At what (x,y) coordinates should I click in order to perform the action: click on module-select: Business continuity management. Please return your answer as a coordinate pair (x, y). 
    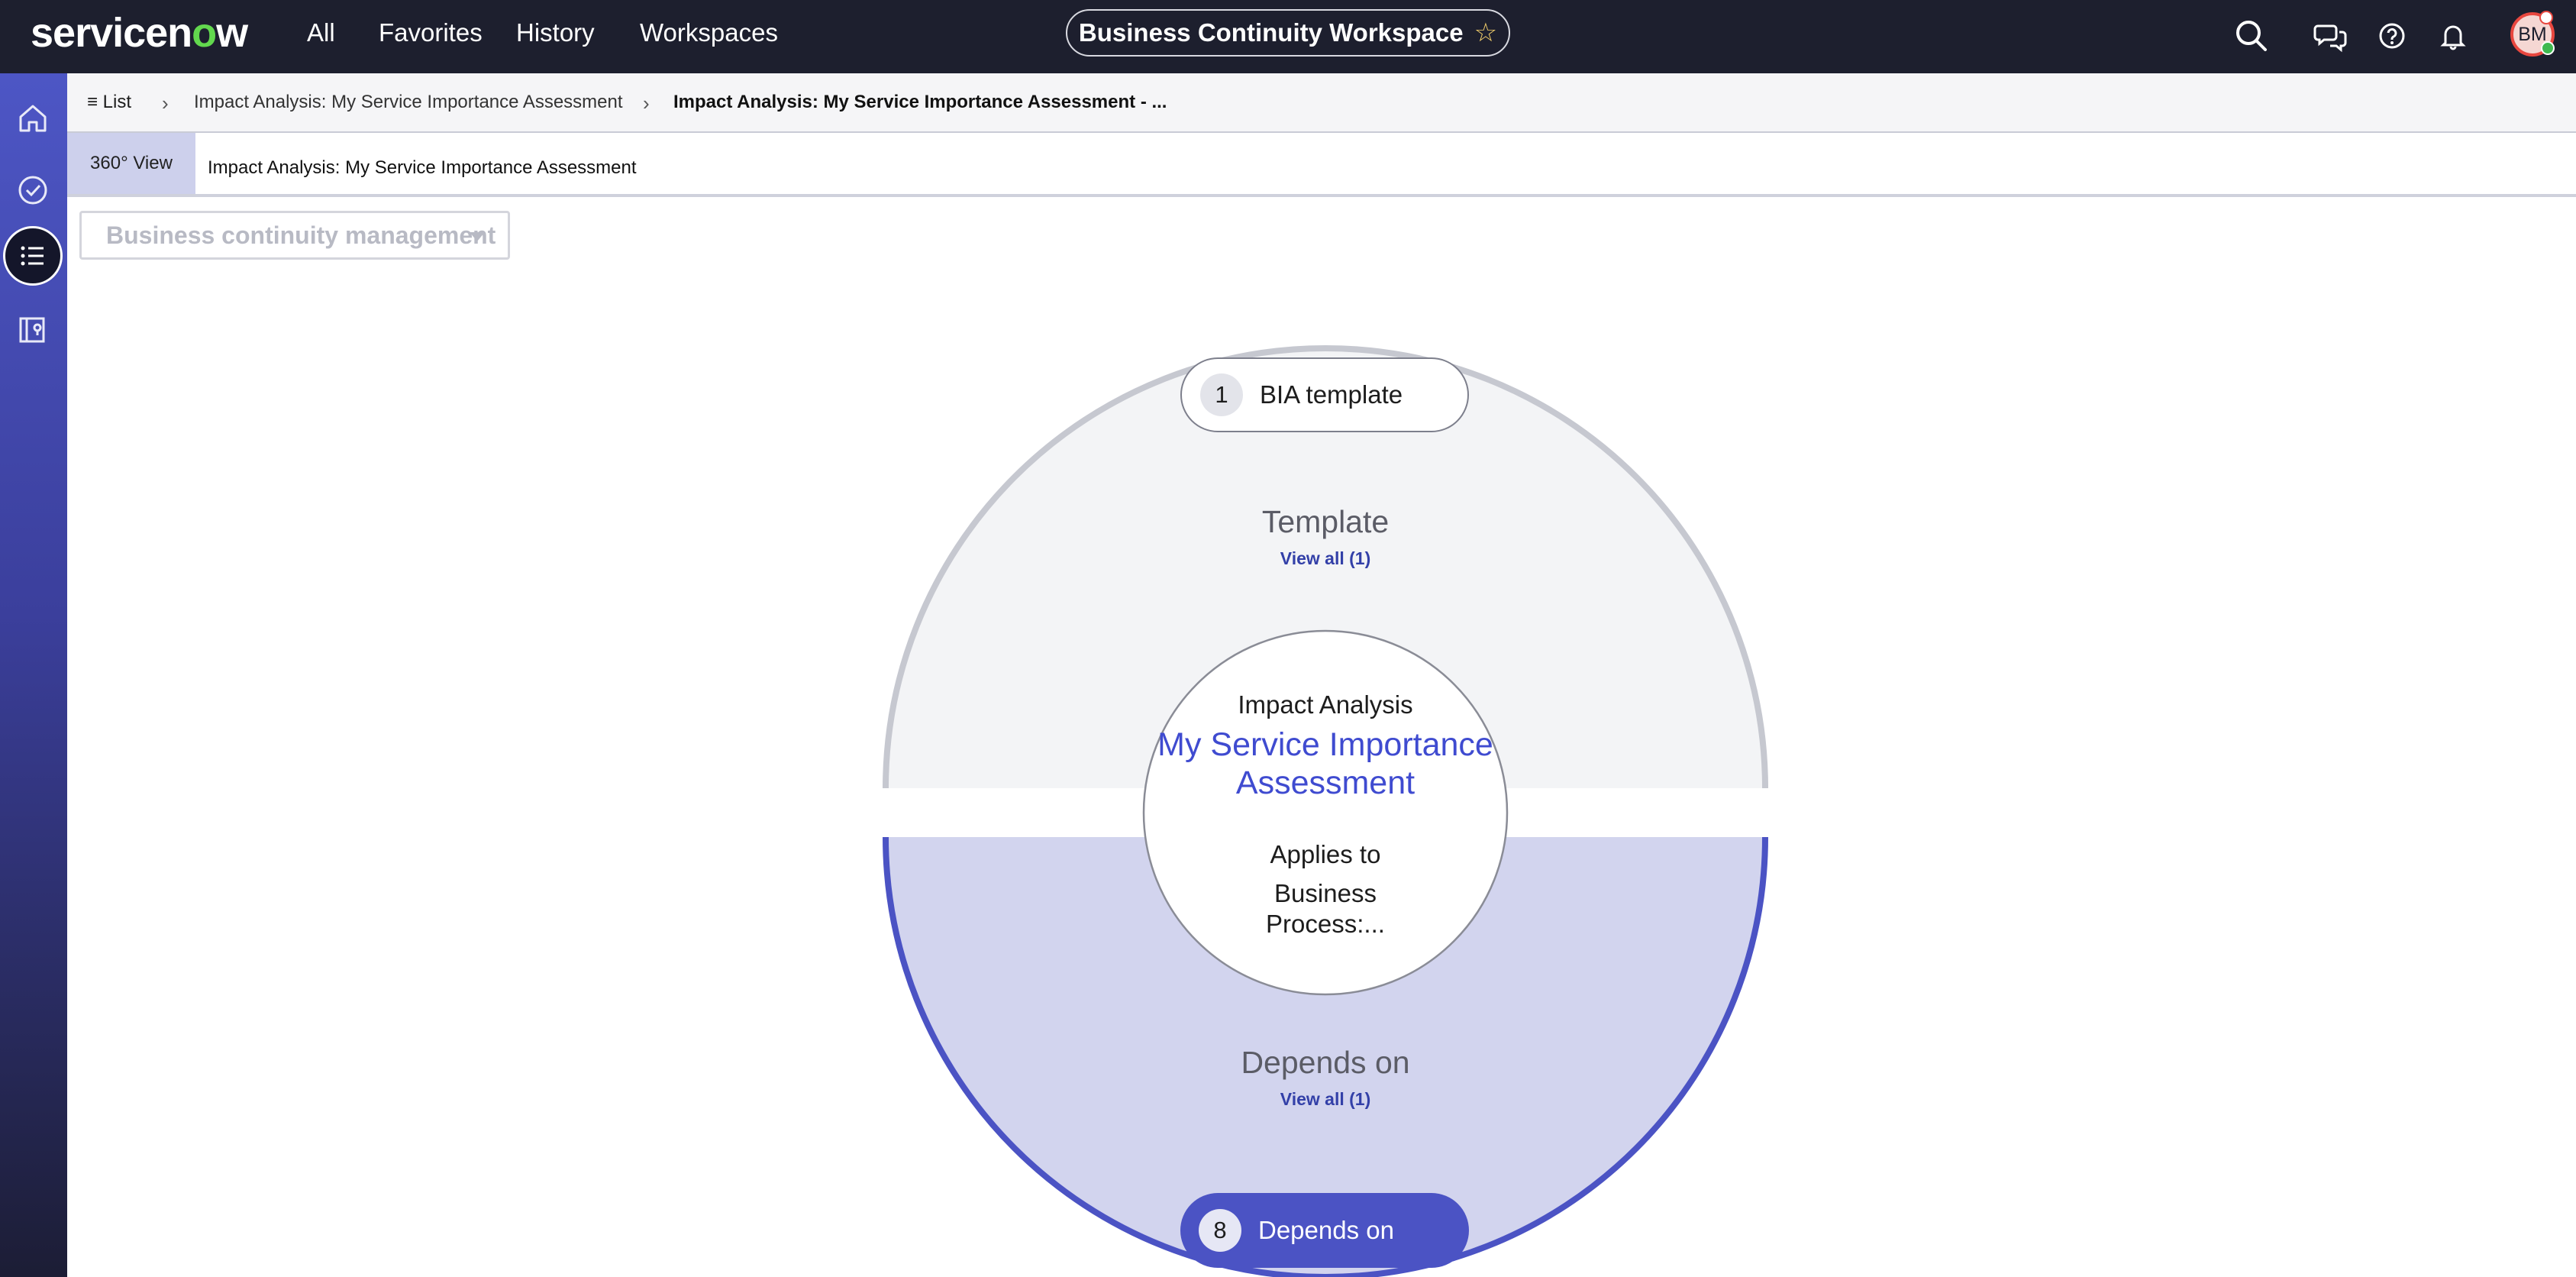
    Looking at the image, I should click on (294, 235).